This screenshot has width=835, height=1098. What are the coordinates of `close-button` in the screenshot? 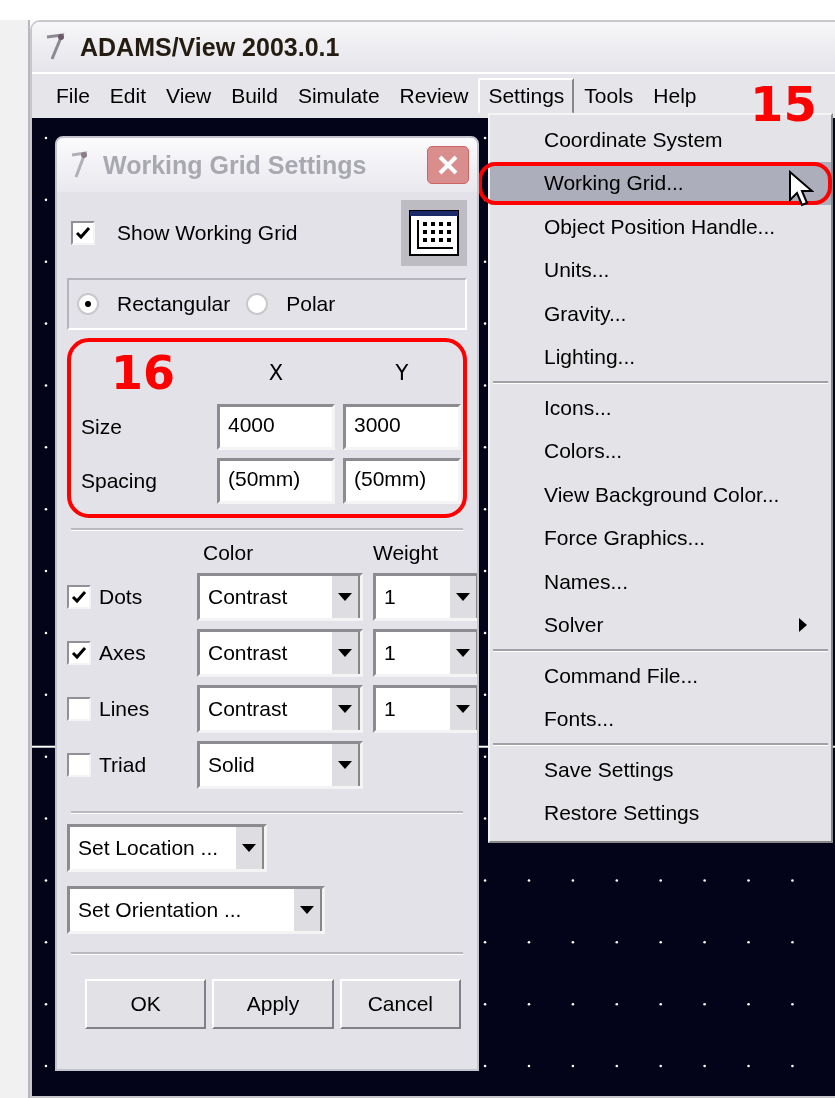 It's located at (448, 165).